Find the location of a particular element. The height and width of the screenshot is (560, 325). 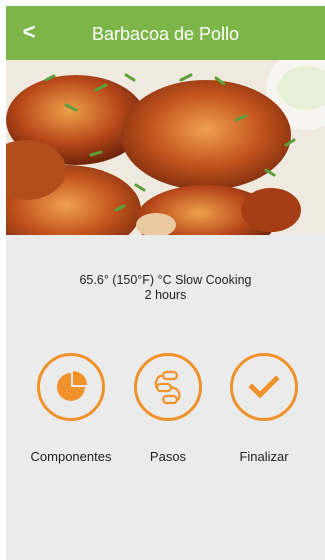

app-header: < Barbacoa de Pollo is located at coordinates (165, 33).